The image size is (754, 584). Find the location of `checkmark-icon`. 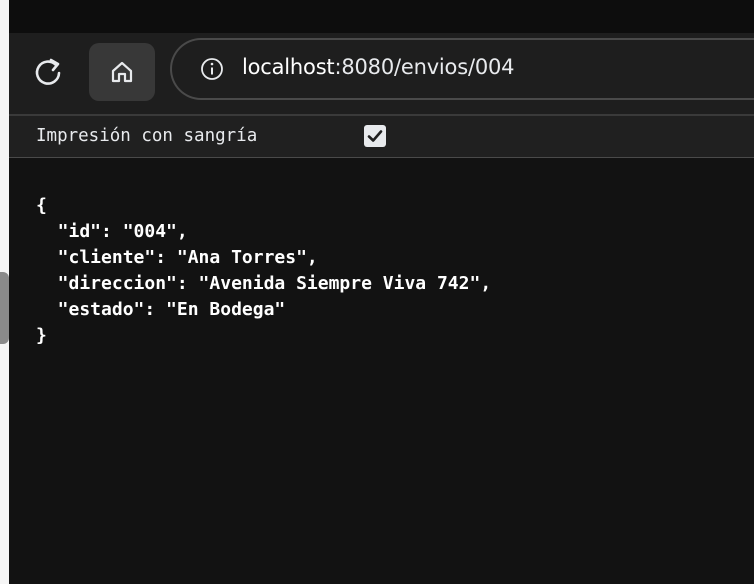

checkmark-icon is located at coordinates (375, 136).